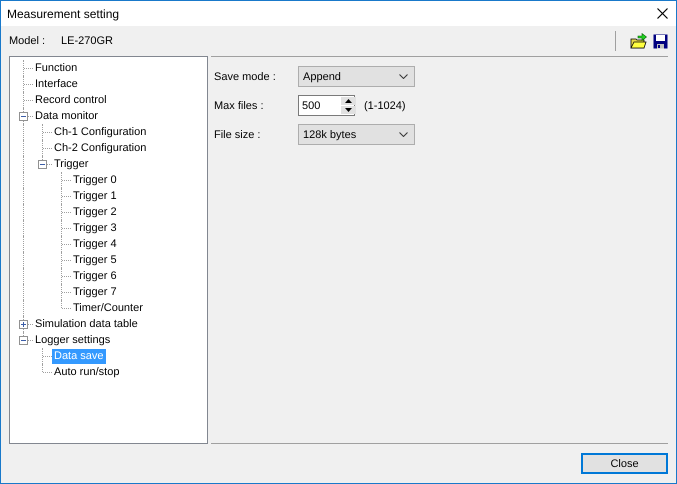 The image size is (677, 484). I want to click on tree-item: Interface, so click(56, 84).